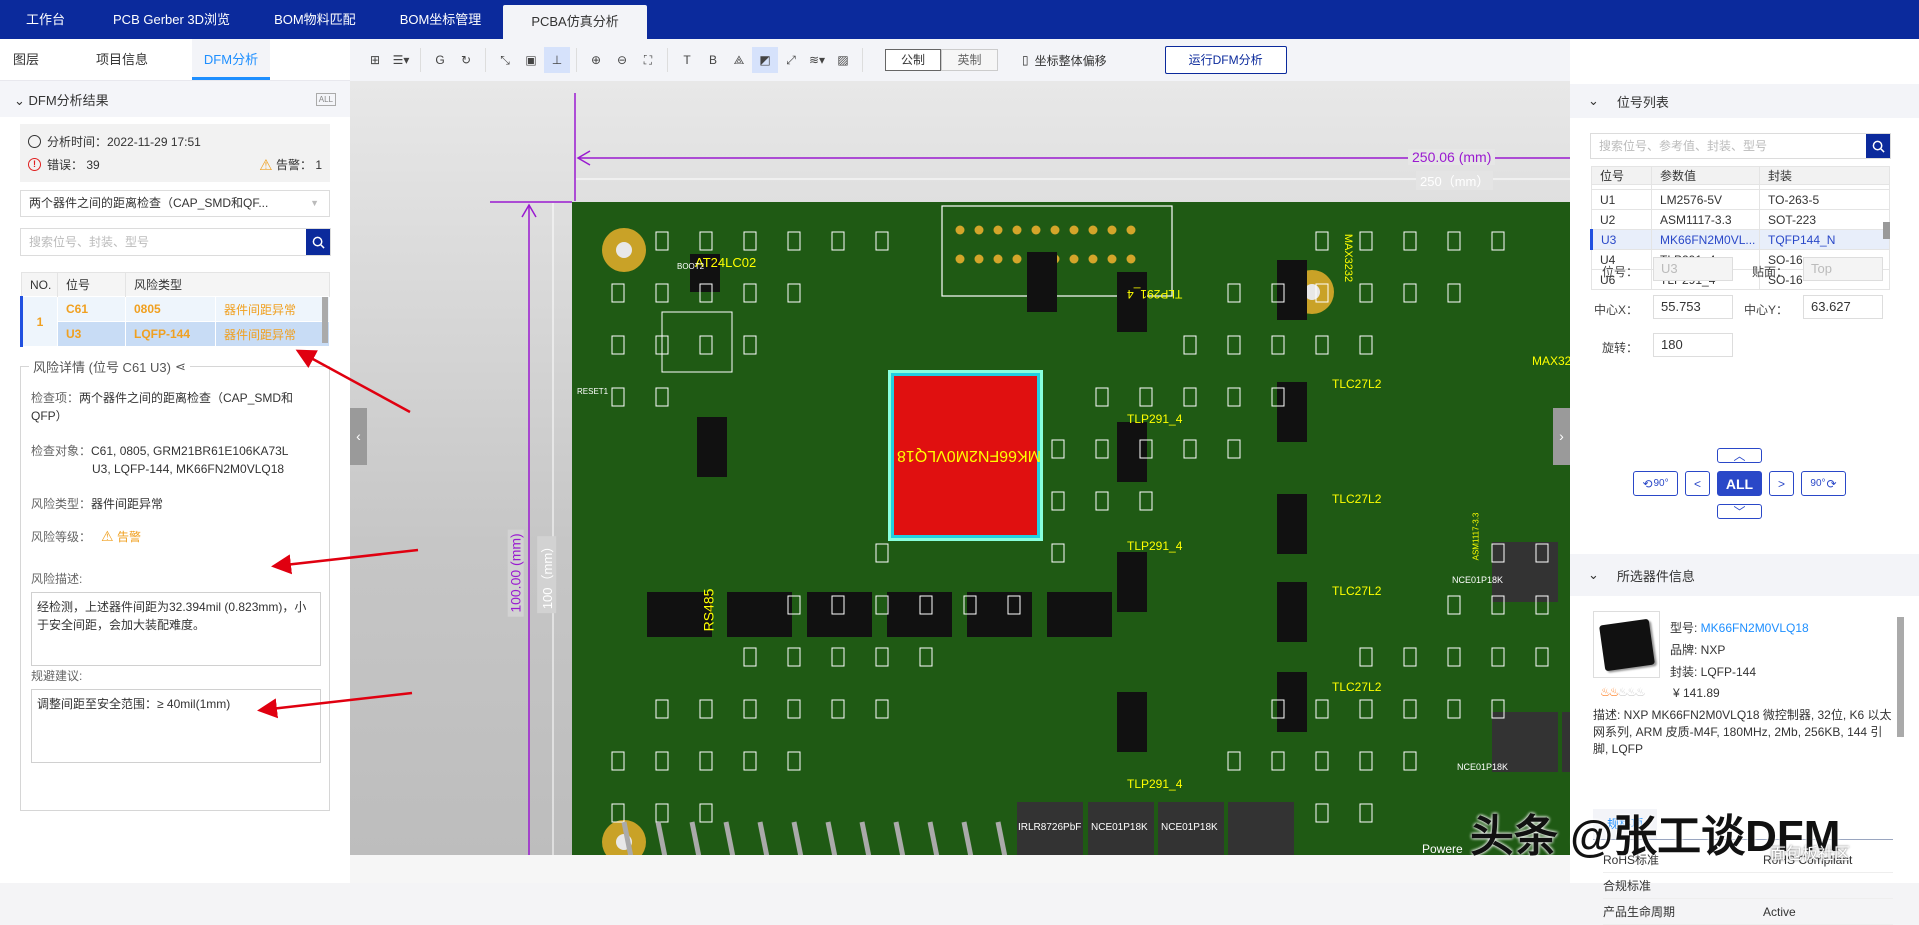 The height and width of the screenshot is (925, 1919). Describe the element at coordinates (1740, 219) in the screenshot. I see `table-row: U2 ASM1117-3.3 SOT-223` at that location.